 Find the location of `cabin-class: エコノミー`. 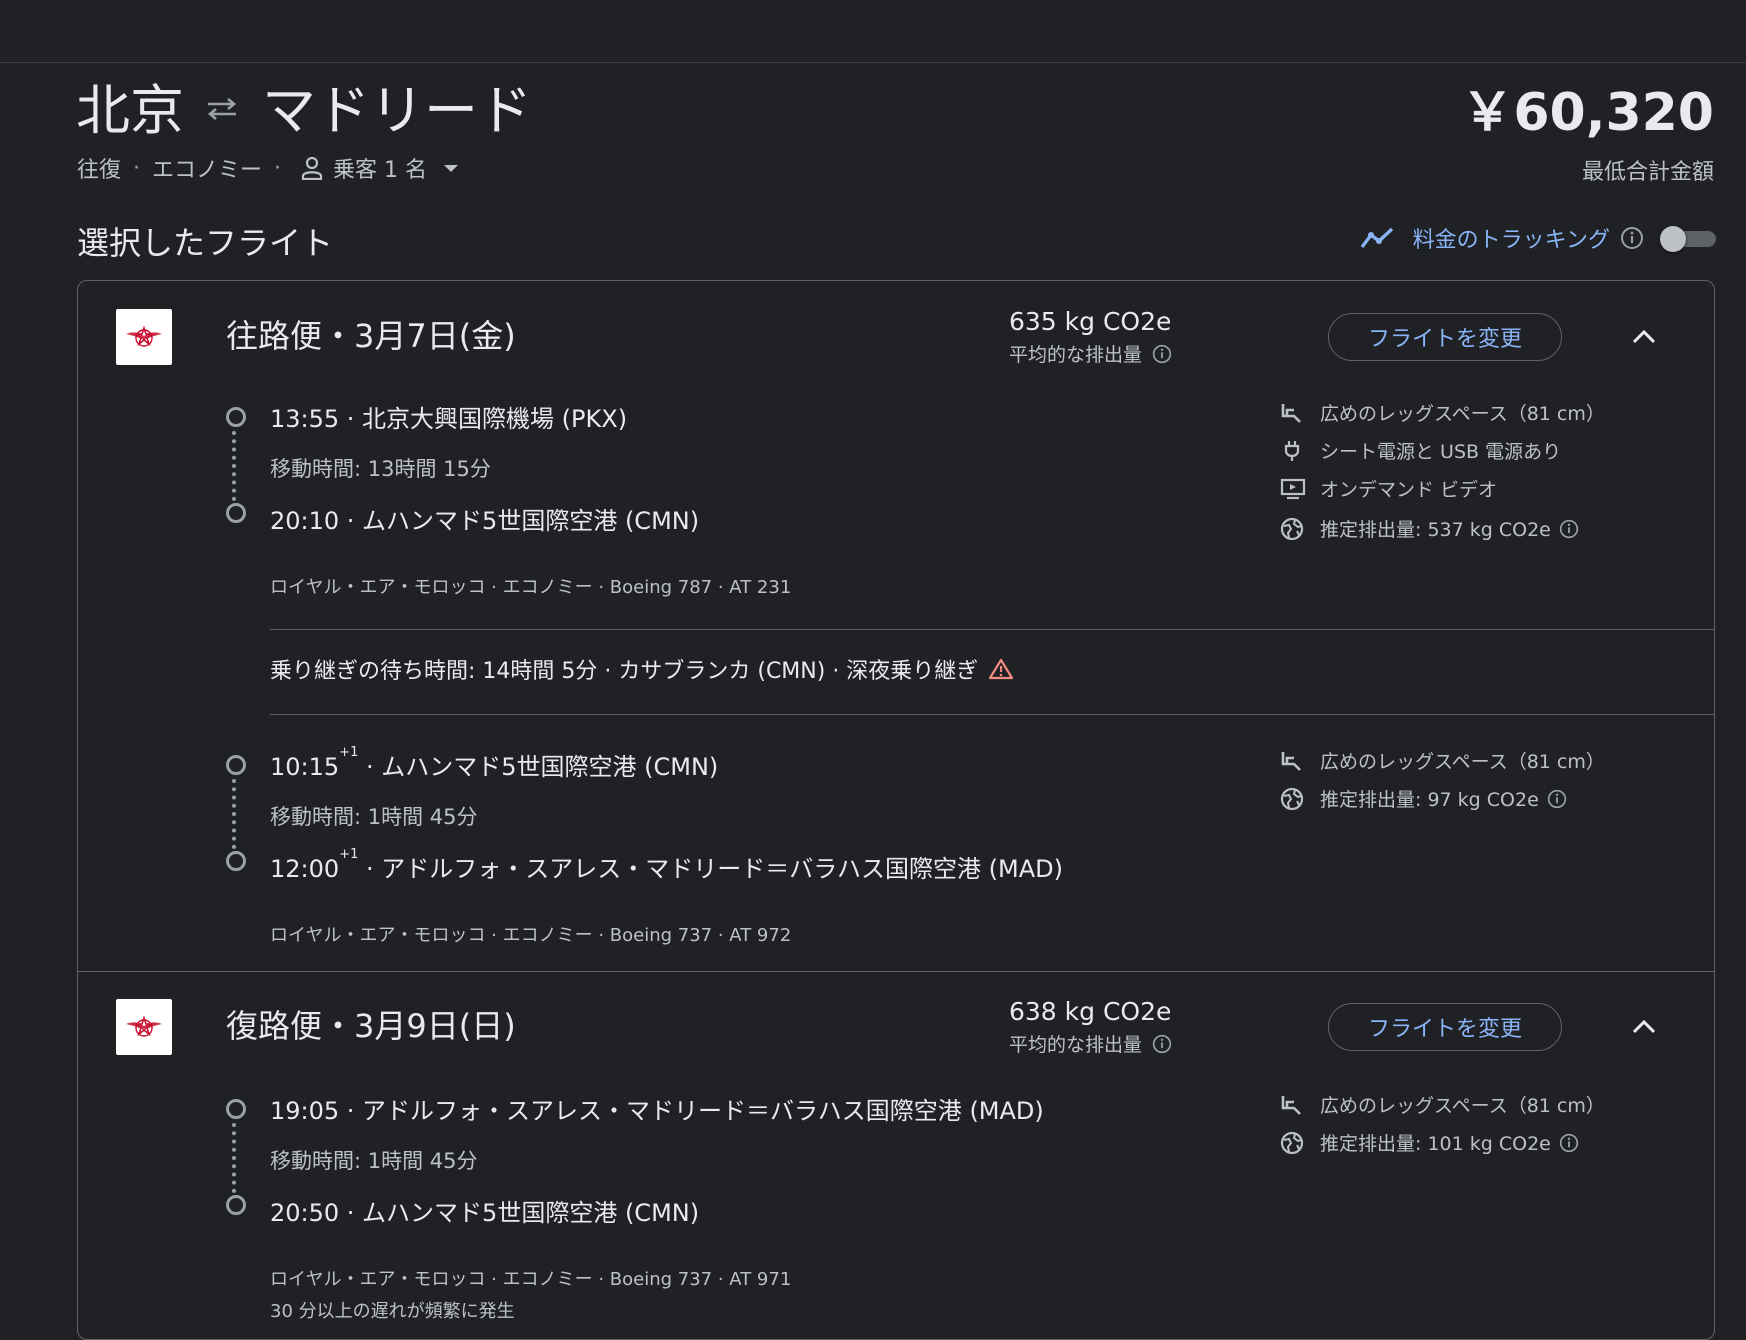

cabin-class: エコノミー is located at coordinates (207, 168).